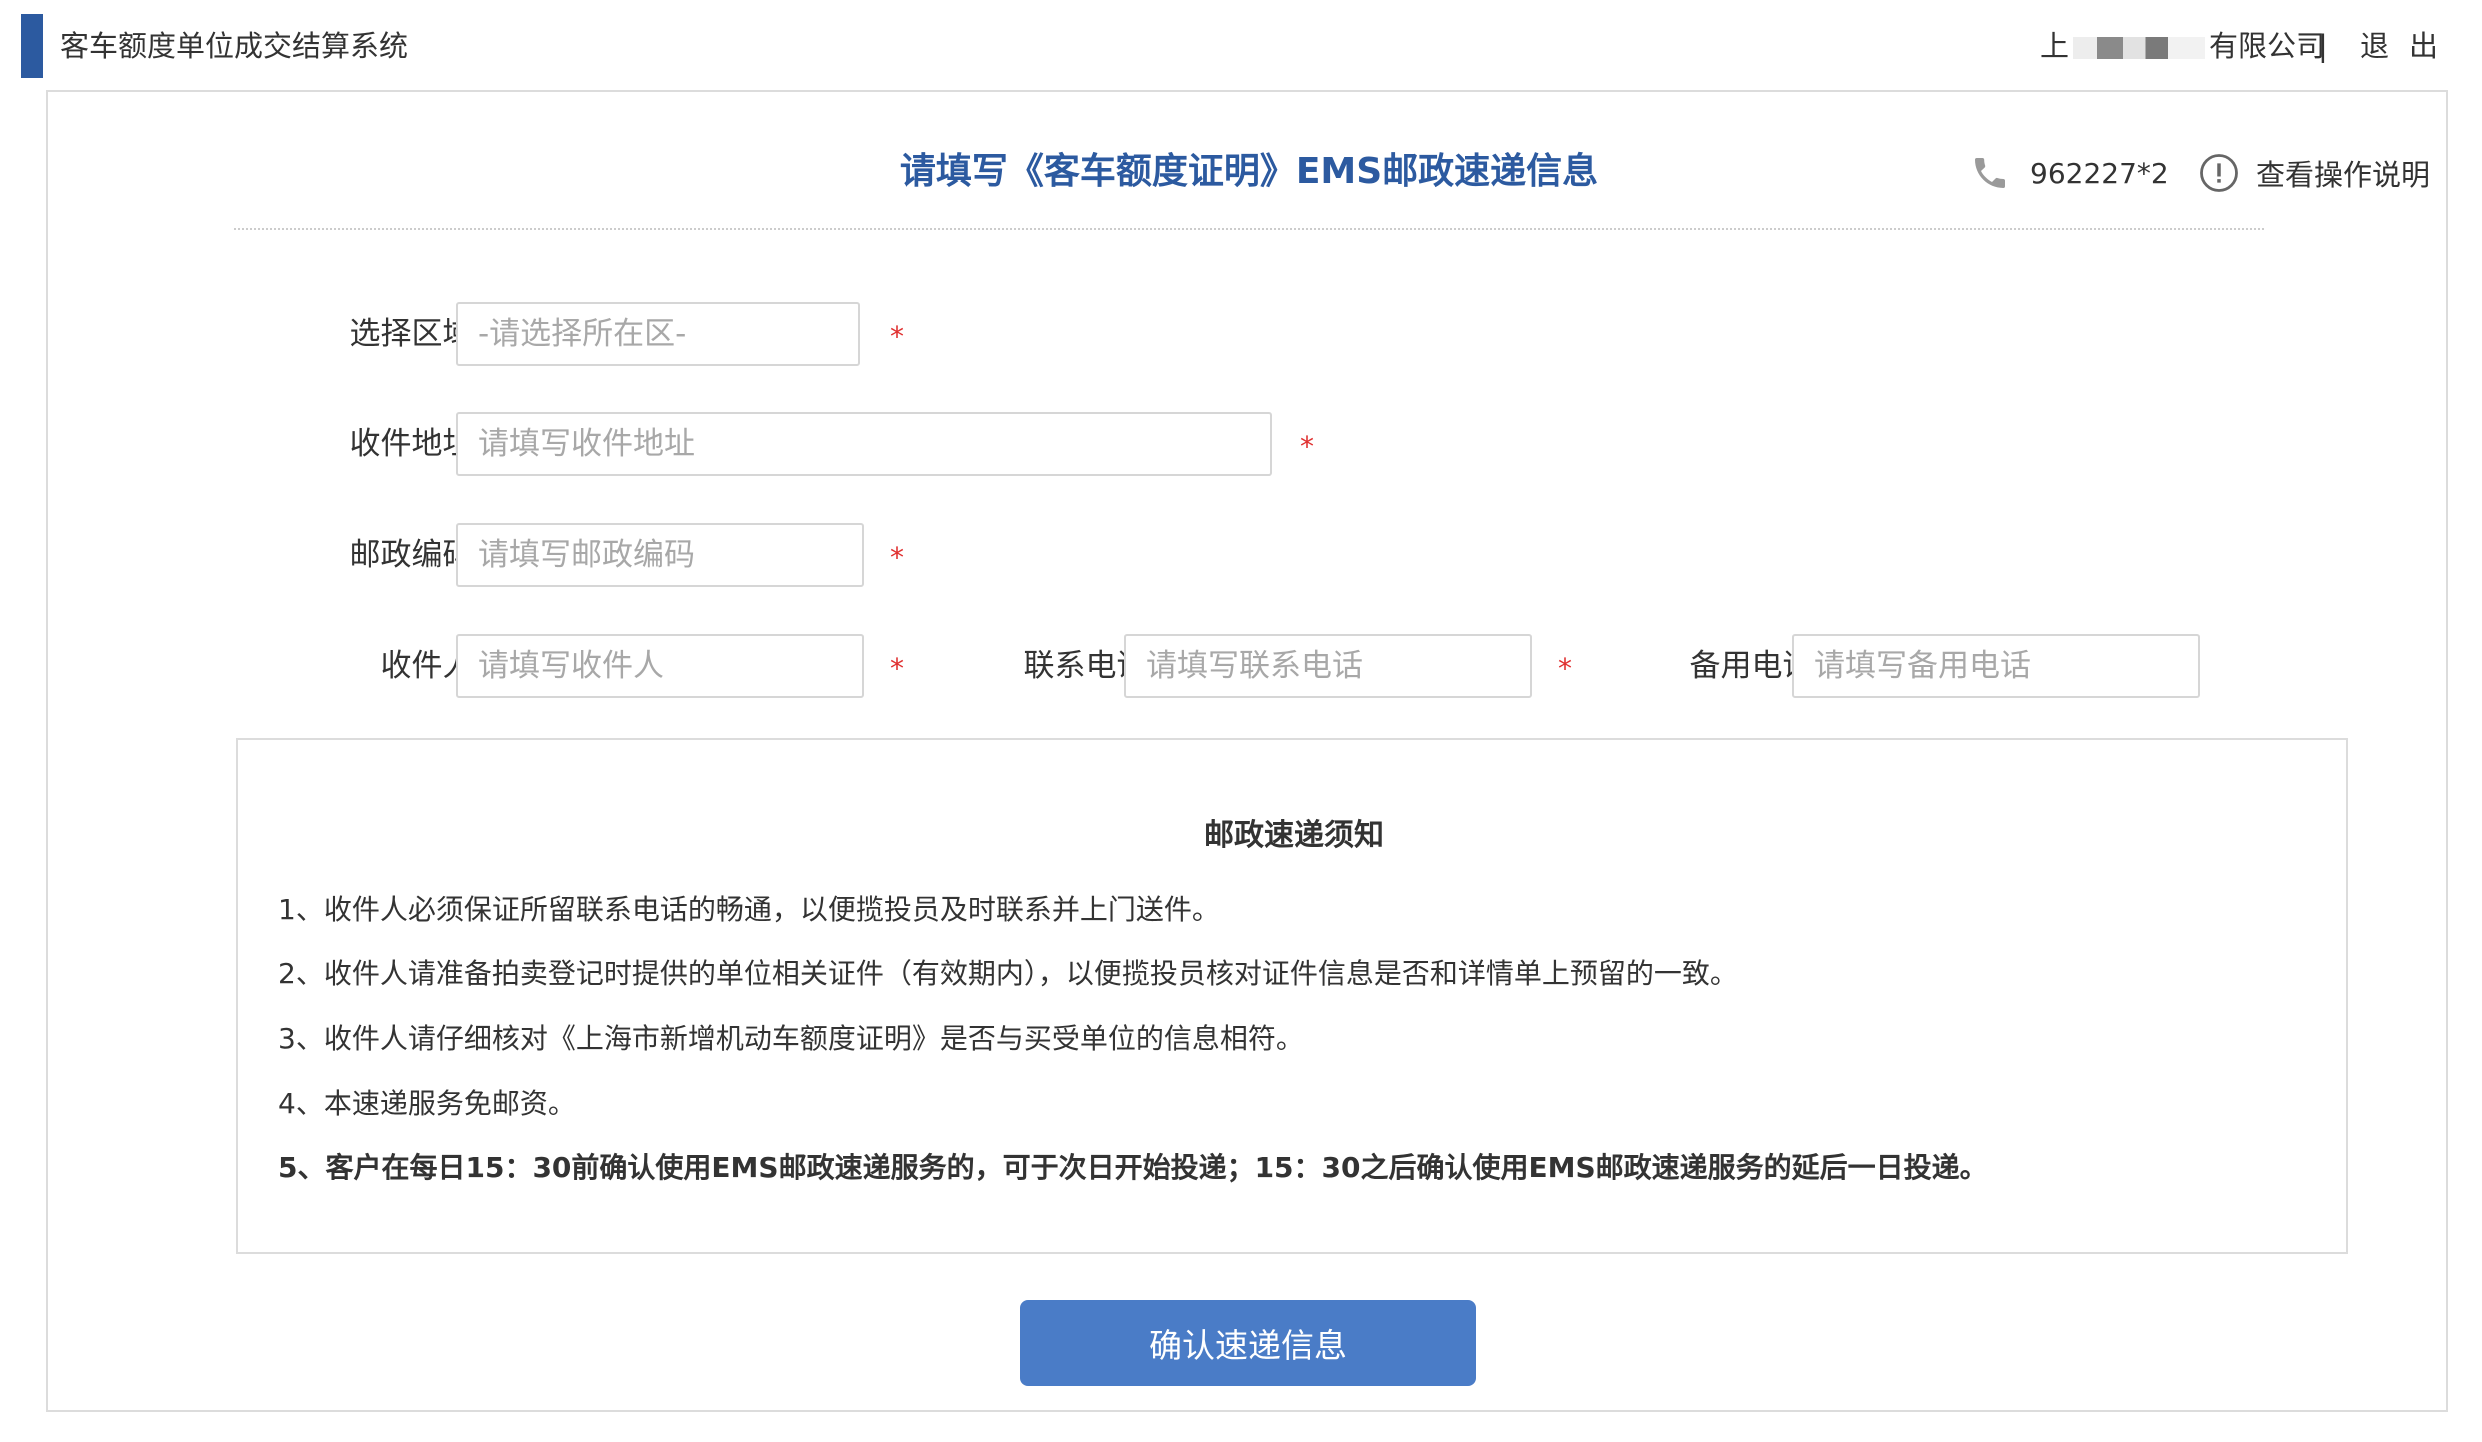 Image resolution: width=2482 pixels, height=1442 pixels. Describe the element at coordinates (2343, 175) in the screenshot. I see `help-label: 查看操作说明` at that location.